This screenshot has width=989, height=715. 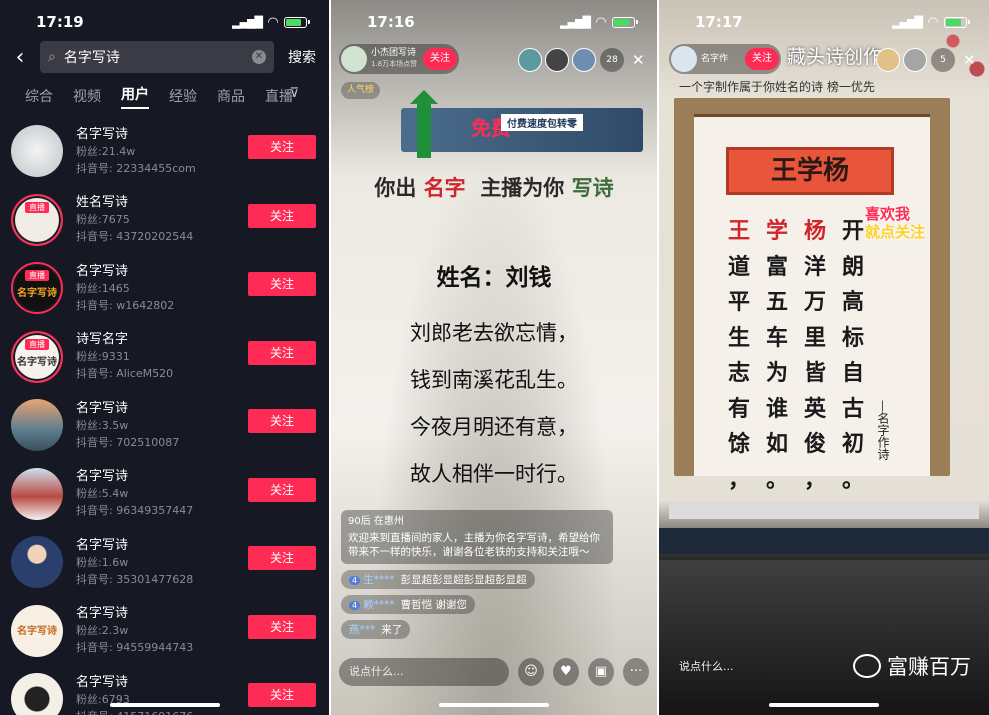 What do you see at coordinates (164, 357) in the screenshot?
I see `user-row: 直播 名字写诗 诗写名字 粉丝:9331 抖音号: AliceM520 关注` at bounding box center [164, 357].